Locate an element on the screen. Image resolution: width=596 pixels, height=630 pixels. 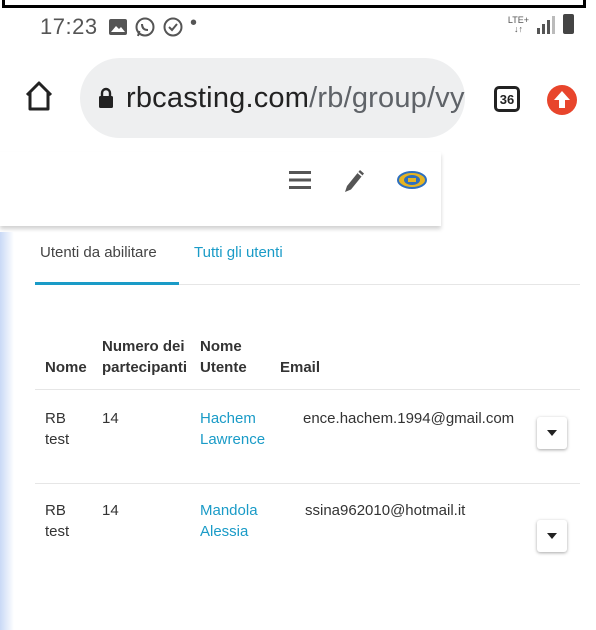
notification-icons is located at coordinates (146, 27).